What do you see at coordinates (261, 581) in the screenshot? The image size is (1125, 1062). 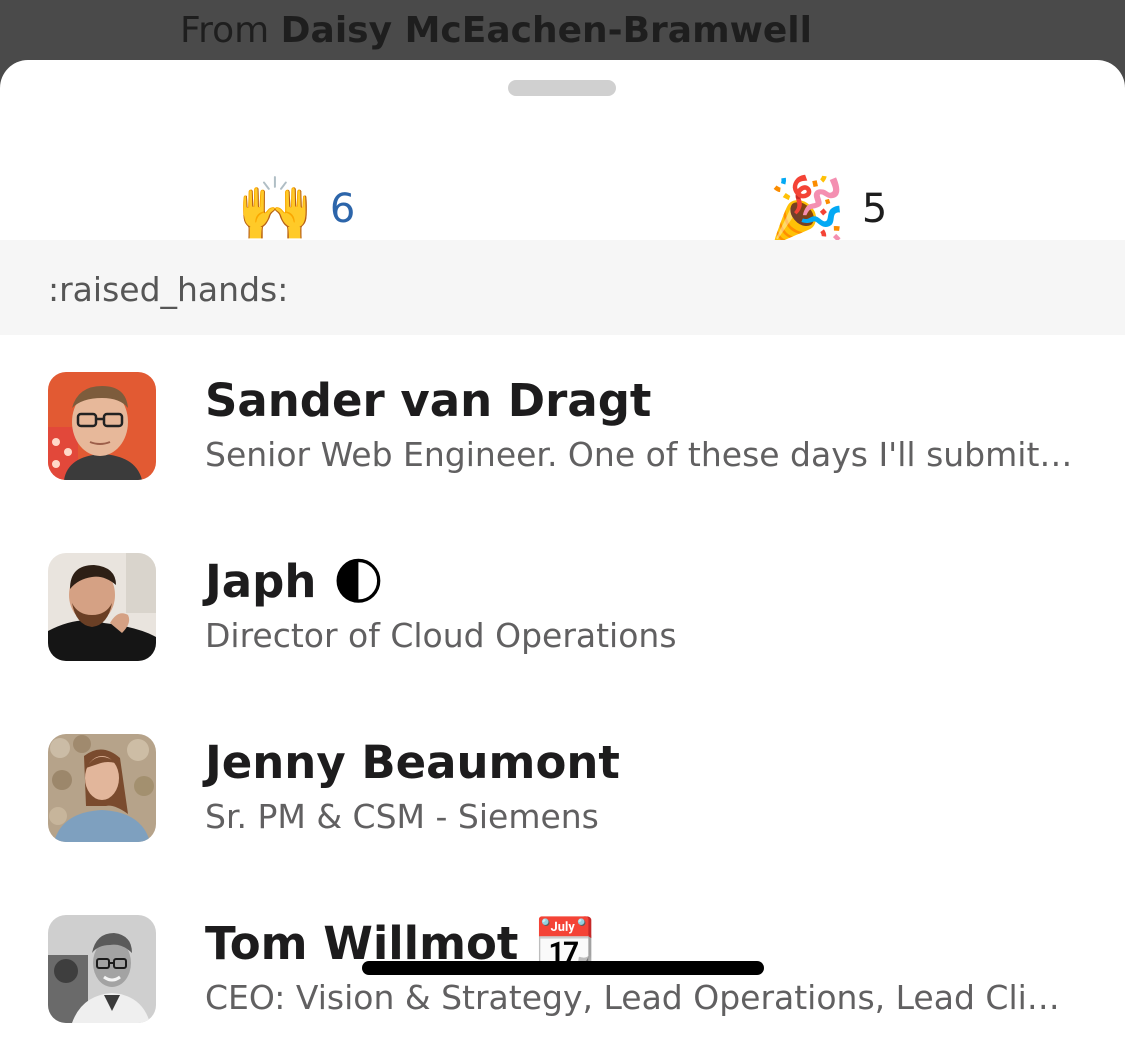 I see `user-name: Japh` at bounding box center [261, 581].